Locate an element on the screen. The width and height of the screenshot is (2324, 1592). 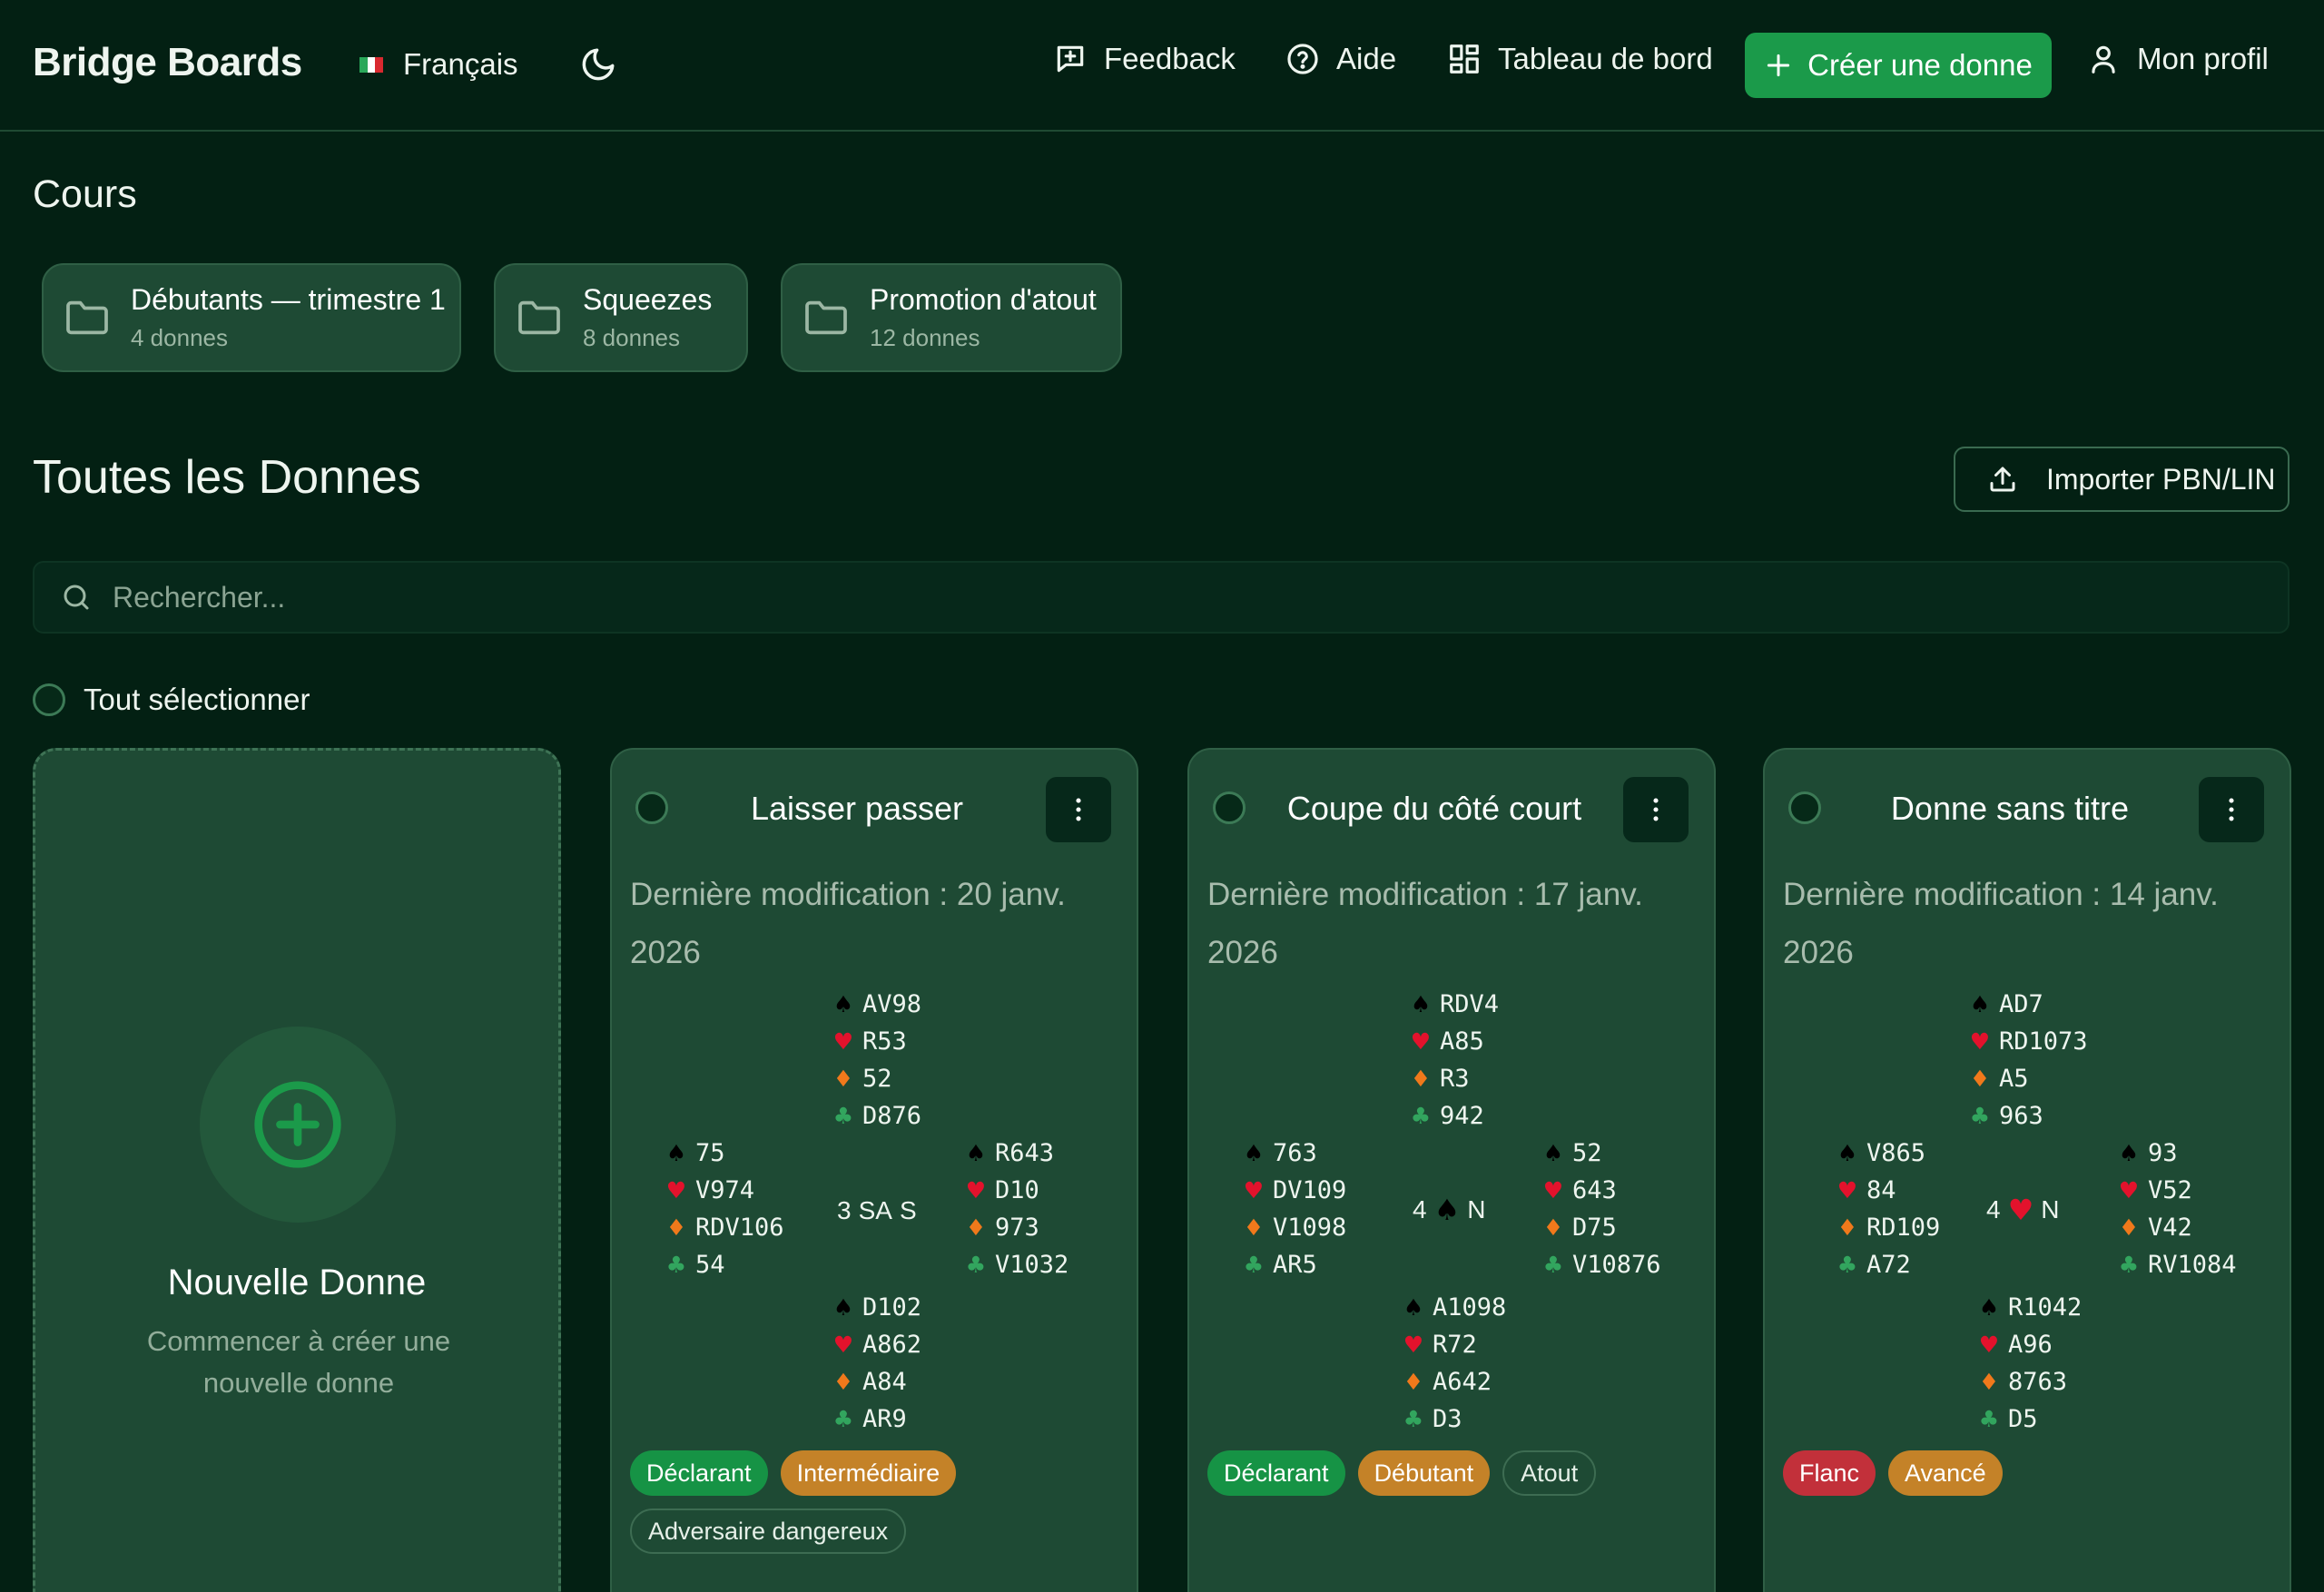
more-vertical-icon is located at coordinates (1078, 809).